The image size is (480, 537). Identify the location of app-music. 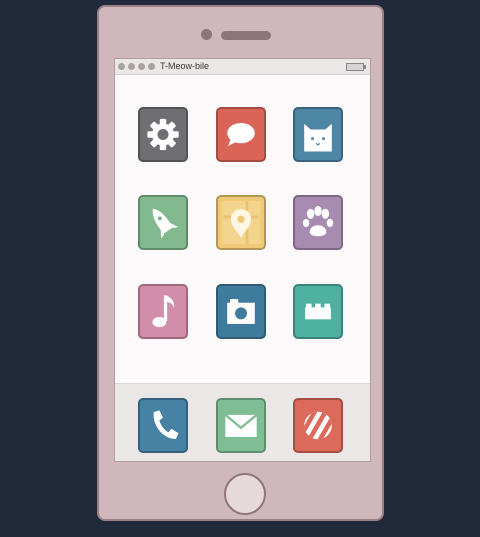
(163, 311).